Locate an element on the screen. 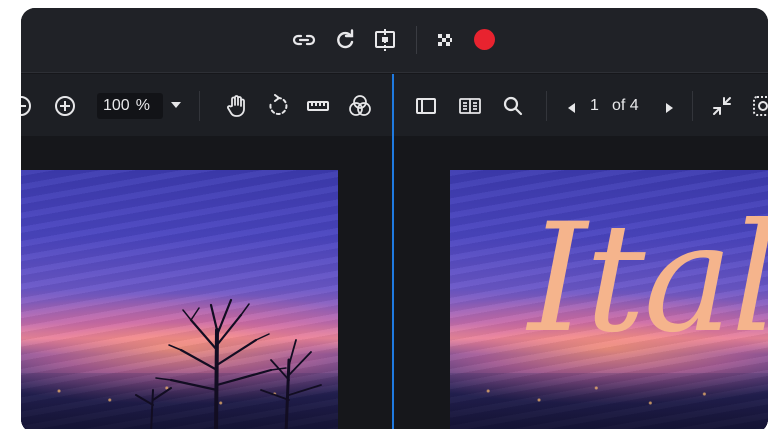 This screenshot has width=776, height=429. ruler-icon is located at coordinates (318, 106).